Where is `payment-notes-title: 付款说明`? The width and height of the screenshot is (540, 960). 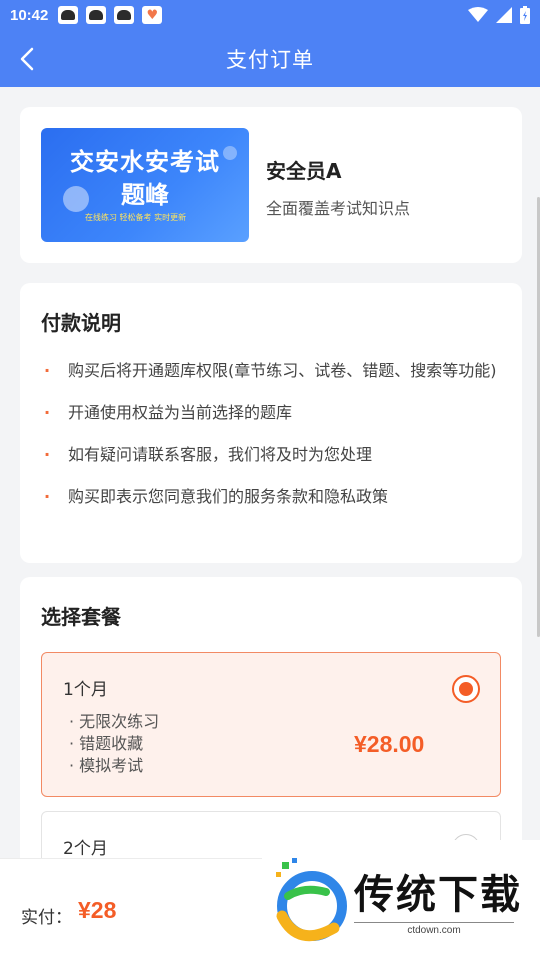
payment-notes-title: 付款说明 is located at coordinates (81, 323).